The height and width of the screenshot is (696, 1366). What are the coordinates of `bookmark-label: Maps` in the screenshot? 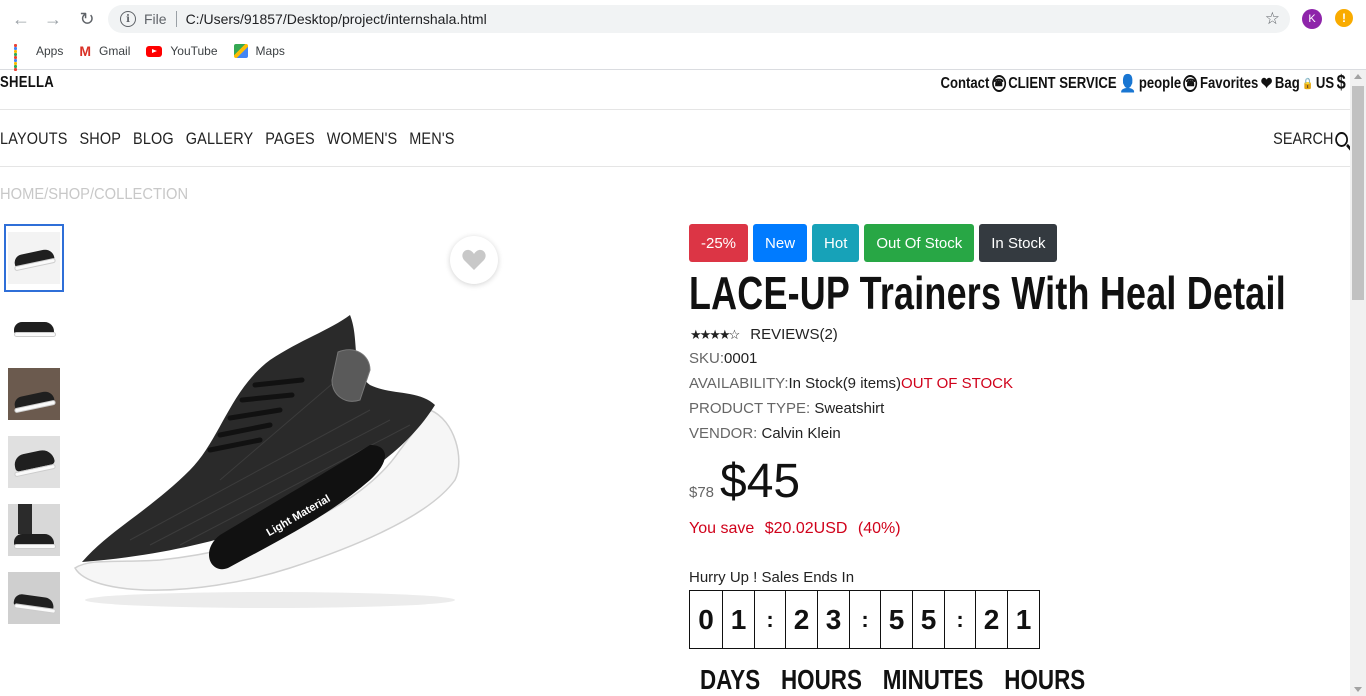 It's located at (270, 51).